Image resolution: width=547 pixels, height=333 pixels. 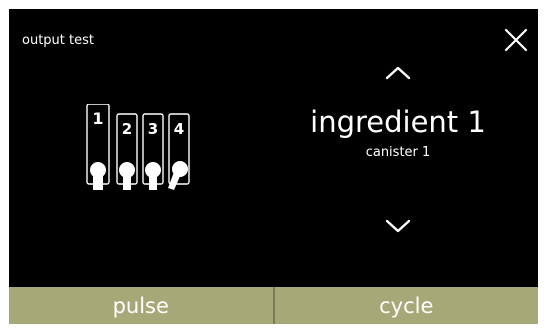 I want to click on dispenser-label: 2, so click(x=127, y=129).